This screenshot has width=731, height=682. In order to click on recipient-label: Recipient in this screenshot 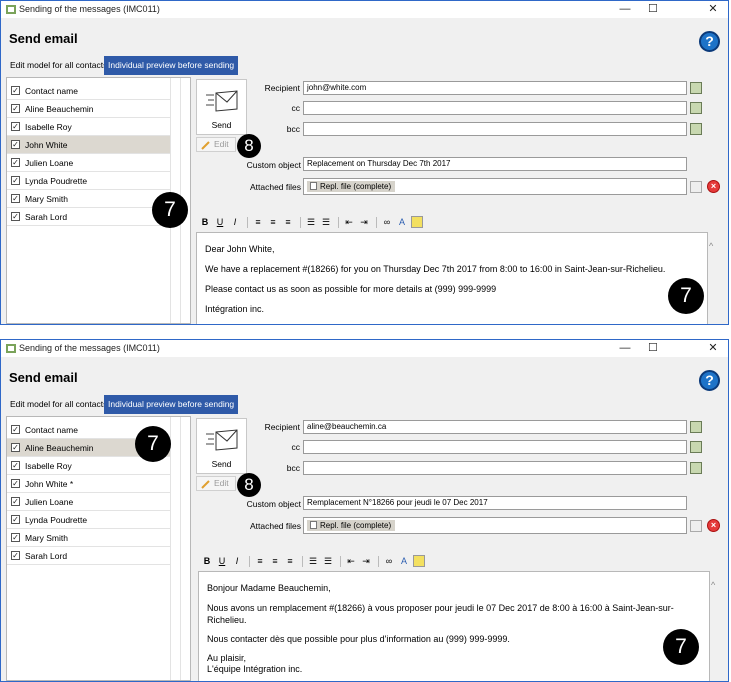, I will do `click(282, 88)`.